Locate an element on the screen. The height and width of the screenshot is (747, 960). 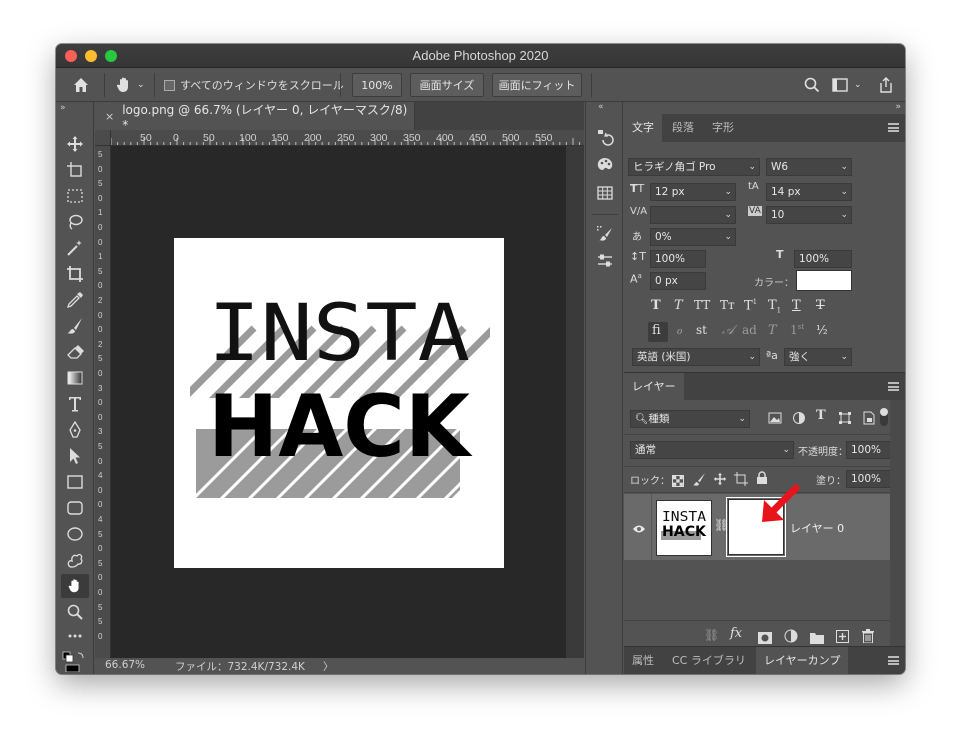
horizontal-scale-field: 100% is located at coordinates (823, 259).